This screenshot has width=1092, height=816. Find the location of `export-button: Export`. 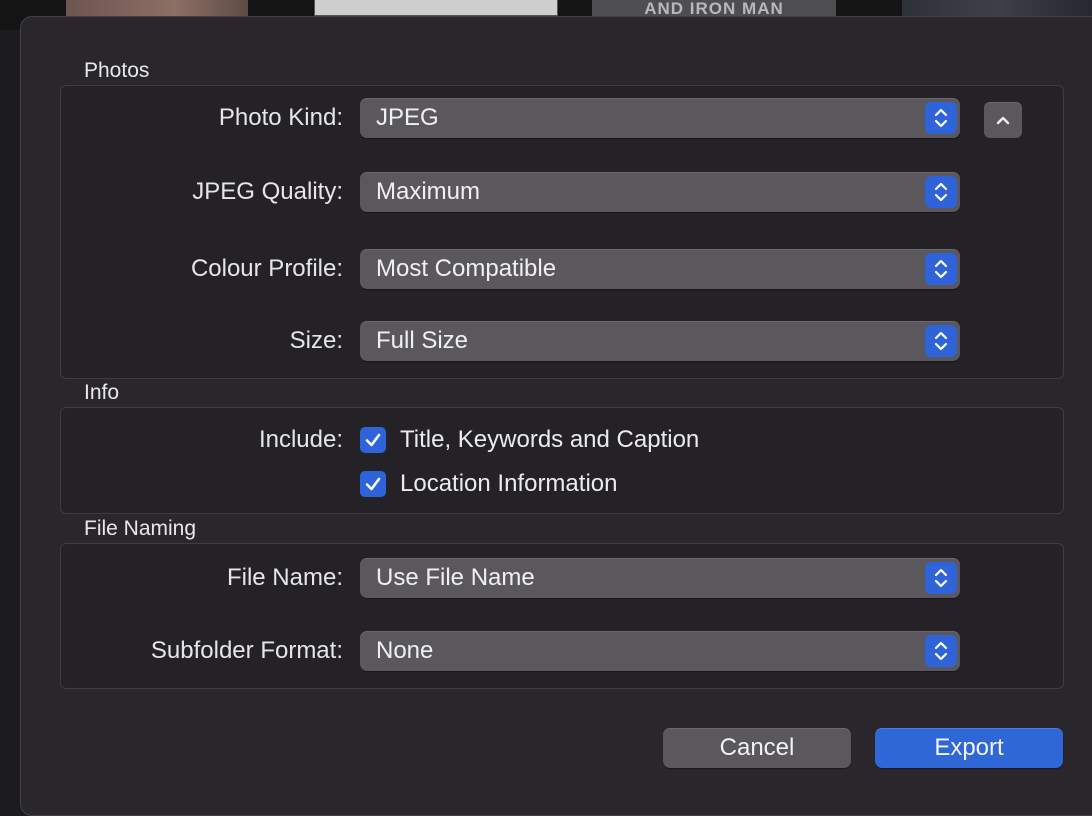

export-button: Export is located at coordinates (969, 748).